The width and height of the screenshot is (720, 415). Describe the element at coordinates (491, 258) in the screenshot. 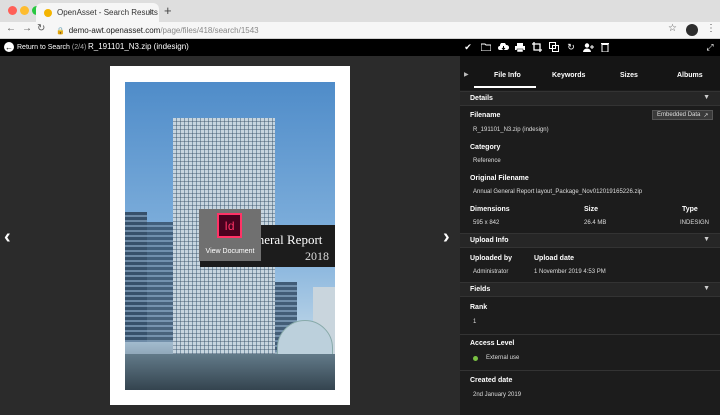

I see `uploaded-by-label: Uploaded by` at that location.